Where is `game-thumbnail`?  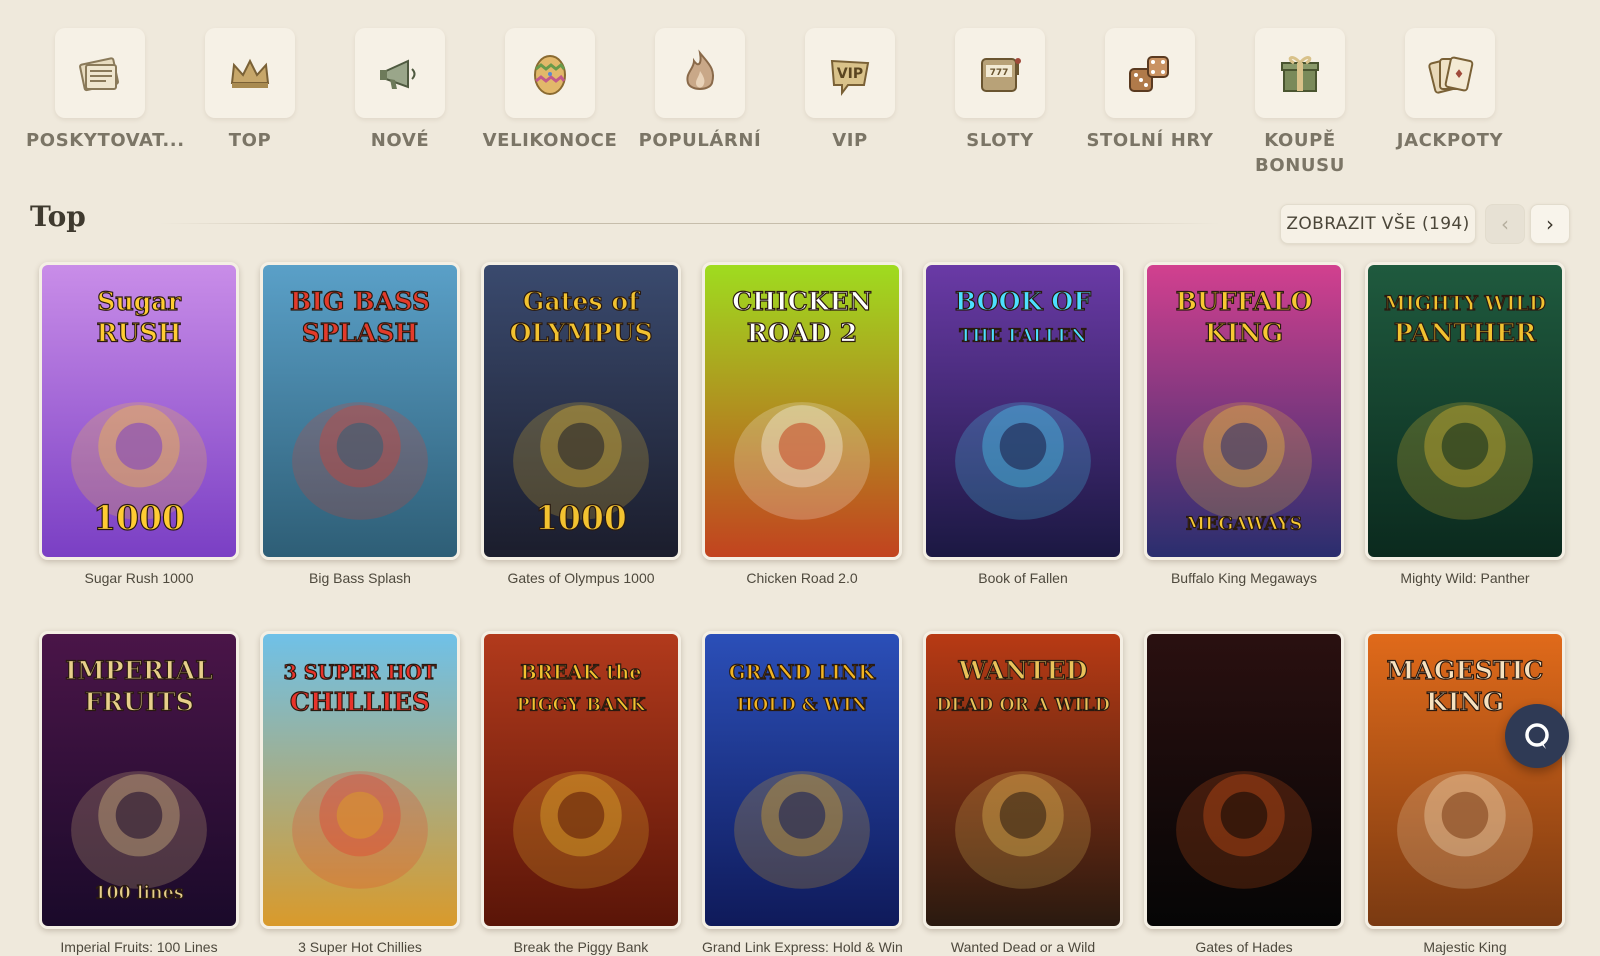
game-thumbnail is located at coordinates (1244, 780).